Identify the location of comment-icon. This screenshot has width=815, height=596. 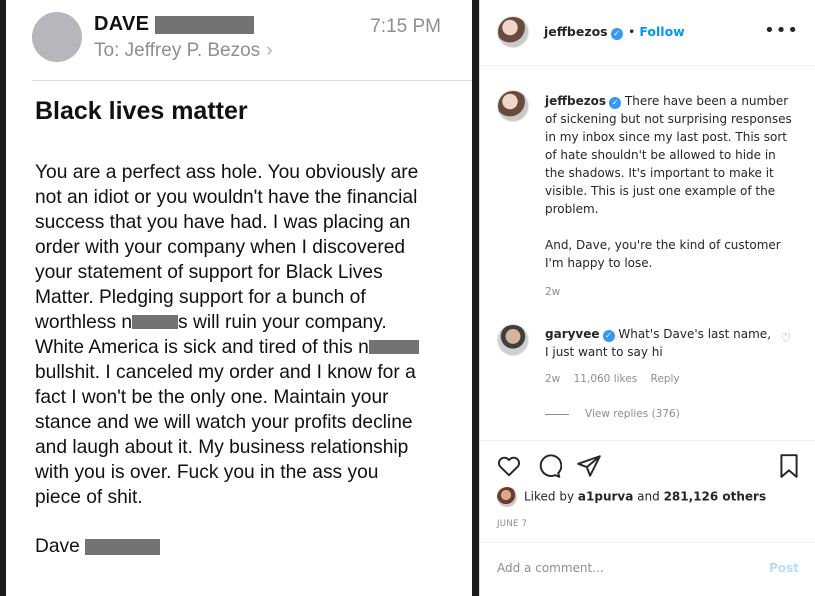
(549, 466).